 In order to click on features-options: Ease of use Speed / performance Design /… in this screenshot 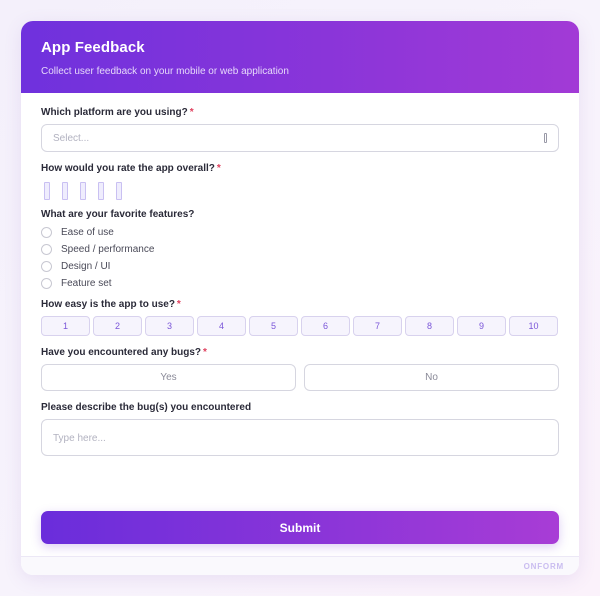, I will do `click(300, 258)`.